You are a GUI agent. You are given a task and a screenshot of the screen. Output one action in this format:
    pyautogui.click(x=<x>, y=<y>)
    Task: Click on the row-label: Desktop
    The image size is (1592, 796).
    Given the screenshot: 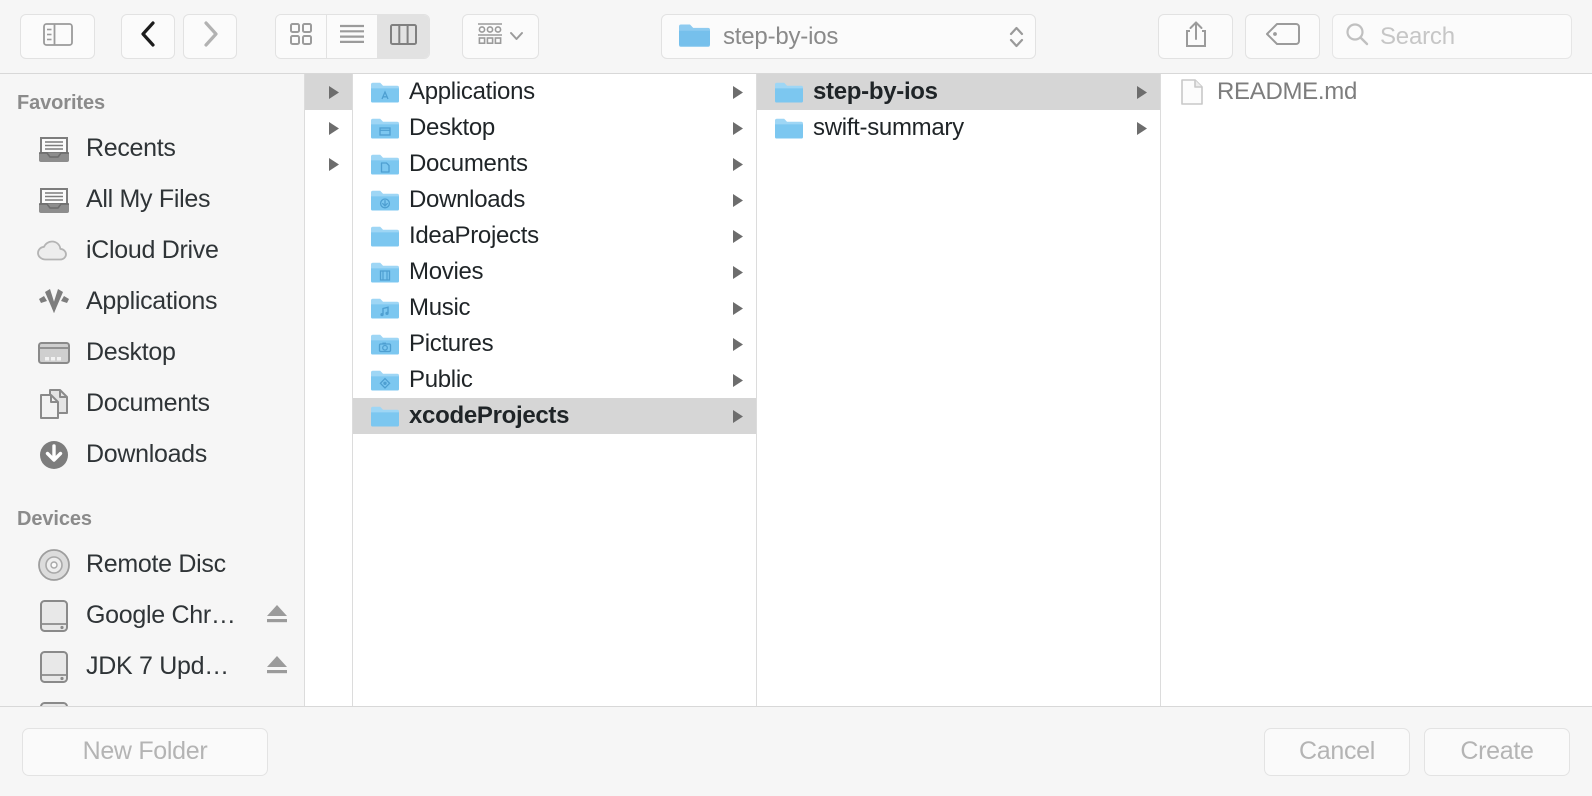 What is the action you would take?
    pyautogui.click(x=452, y=127)
    